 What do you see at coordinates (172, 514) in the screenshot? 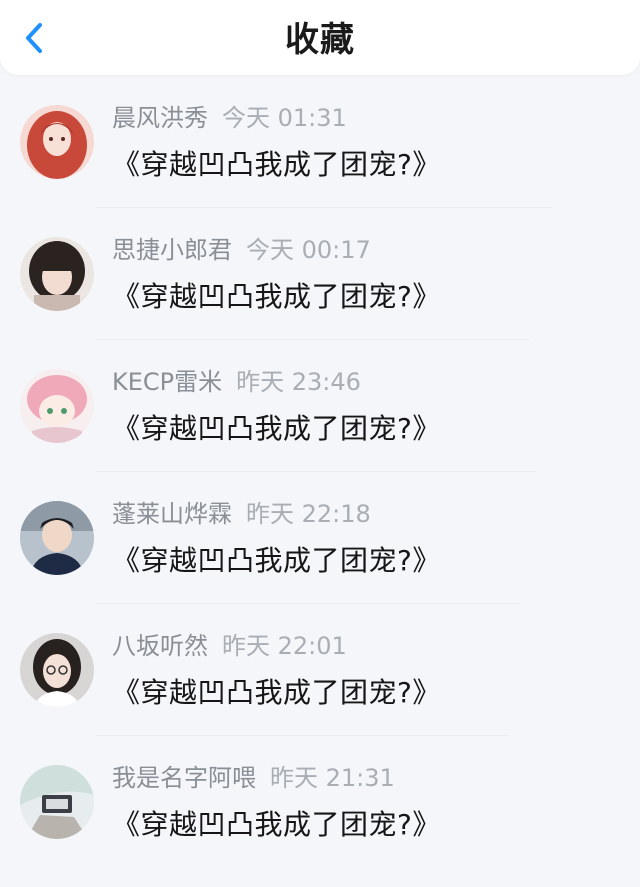
I see `sender-name: 蓬莱山烨霖` at bounding box center [172, 514].